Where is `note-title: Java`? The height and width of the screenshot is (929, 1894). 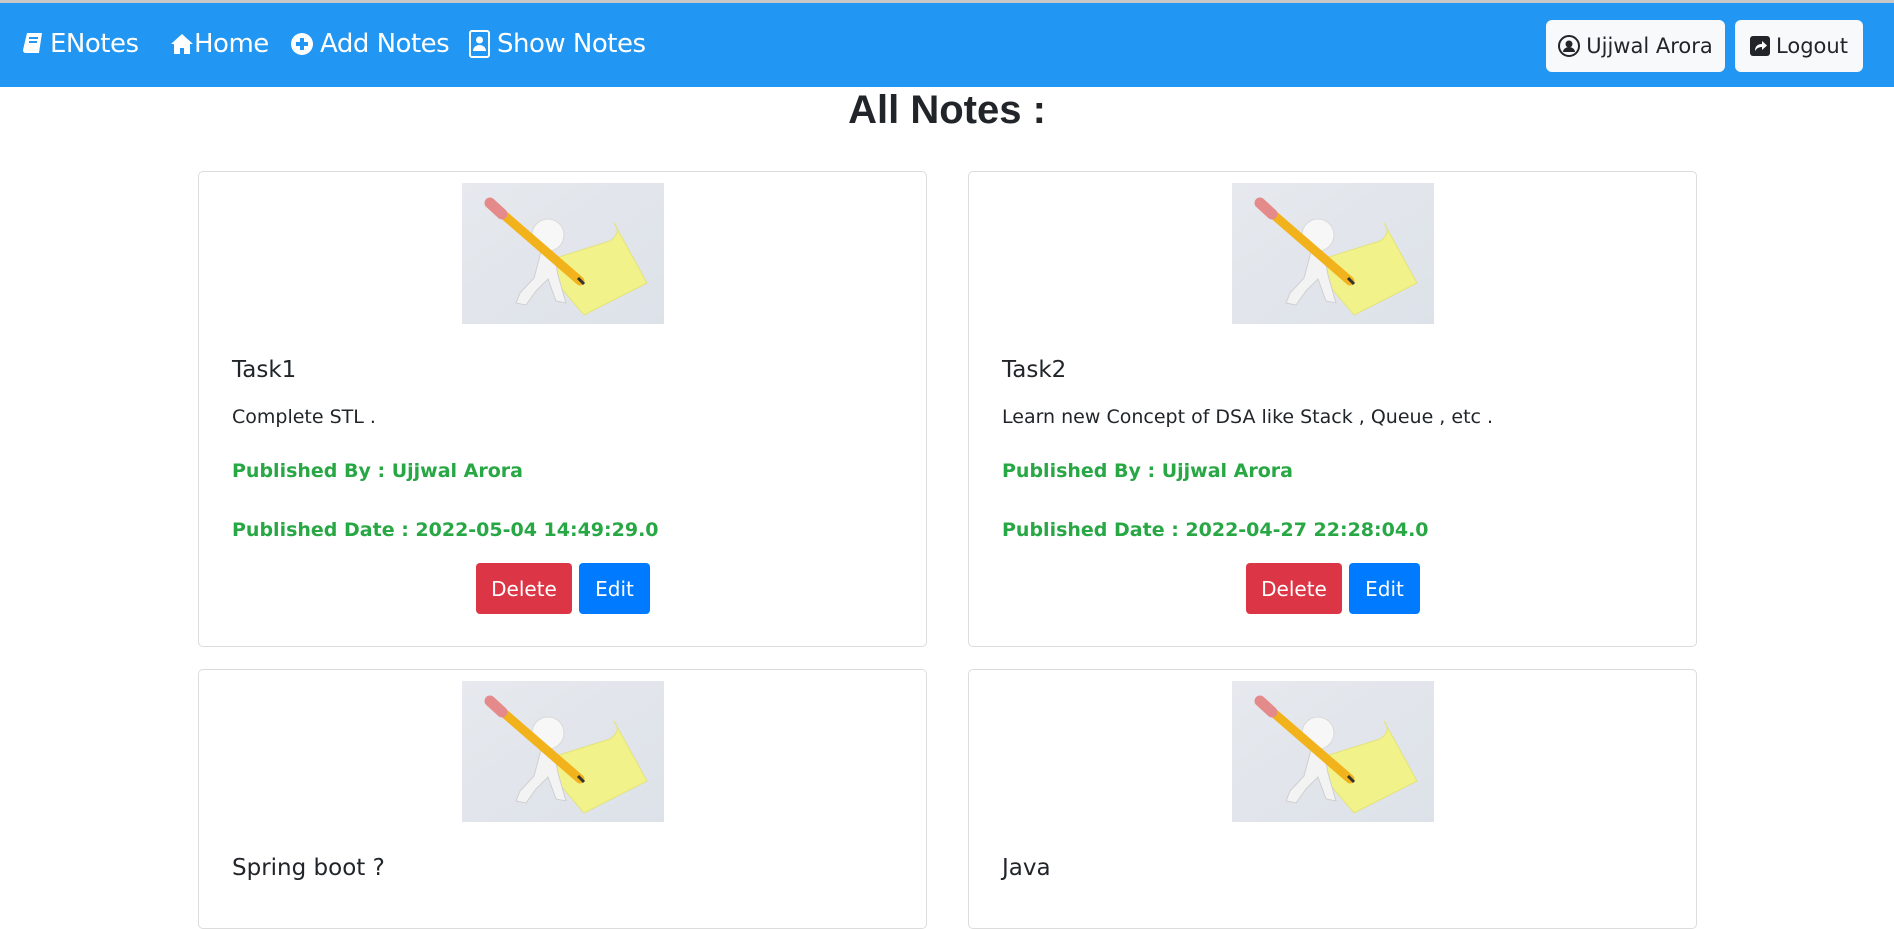
note-title: Java is located at coordinates (1026, 868).